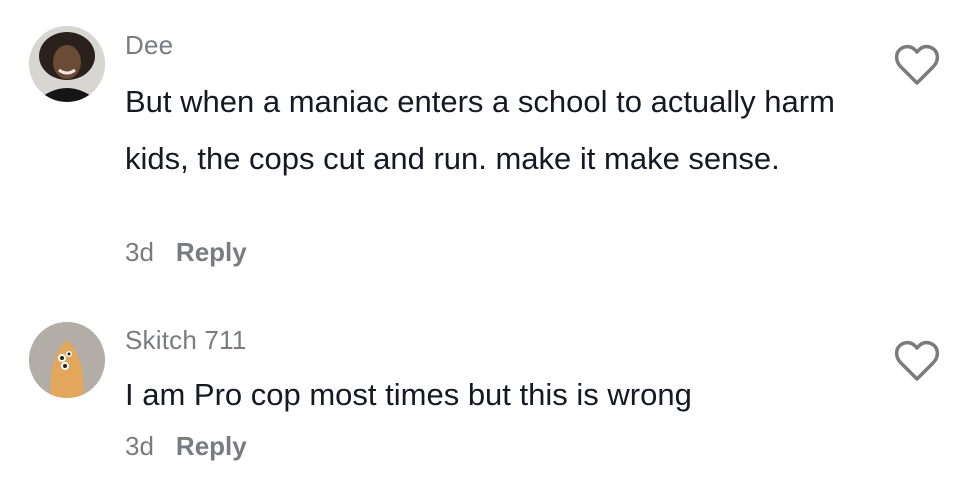  What do you see at coordinates (185, 340) in the screenshot?
I see `comment-username: Skitch 711` at bounding box center [185, 340].